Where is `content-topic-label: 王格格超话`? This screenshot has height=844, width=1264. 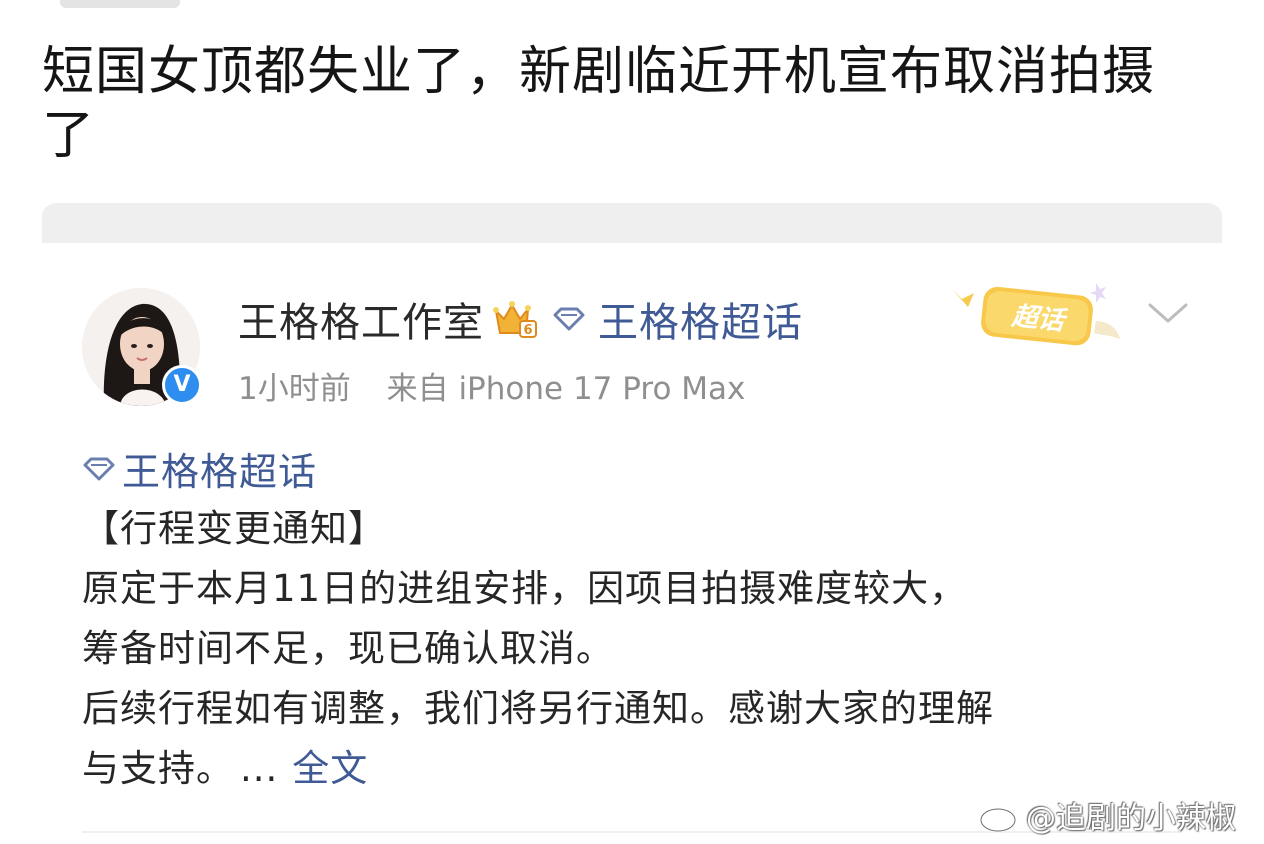
content-topic-label: 王格格超话 is located at coordinates (219, 468).